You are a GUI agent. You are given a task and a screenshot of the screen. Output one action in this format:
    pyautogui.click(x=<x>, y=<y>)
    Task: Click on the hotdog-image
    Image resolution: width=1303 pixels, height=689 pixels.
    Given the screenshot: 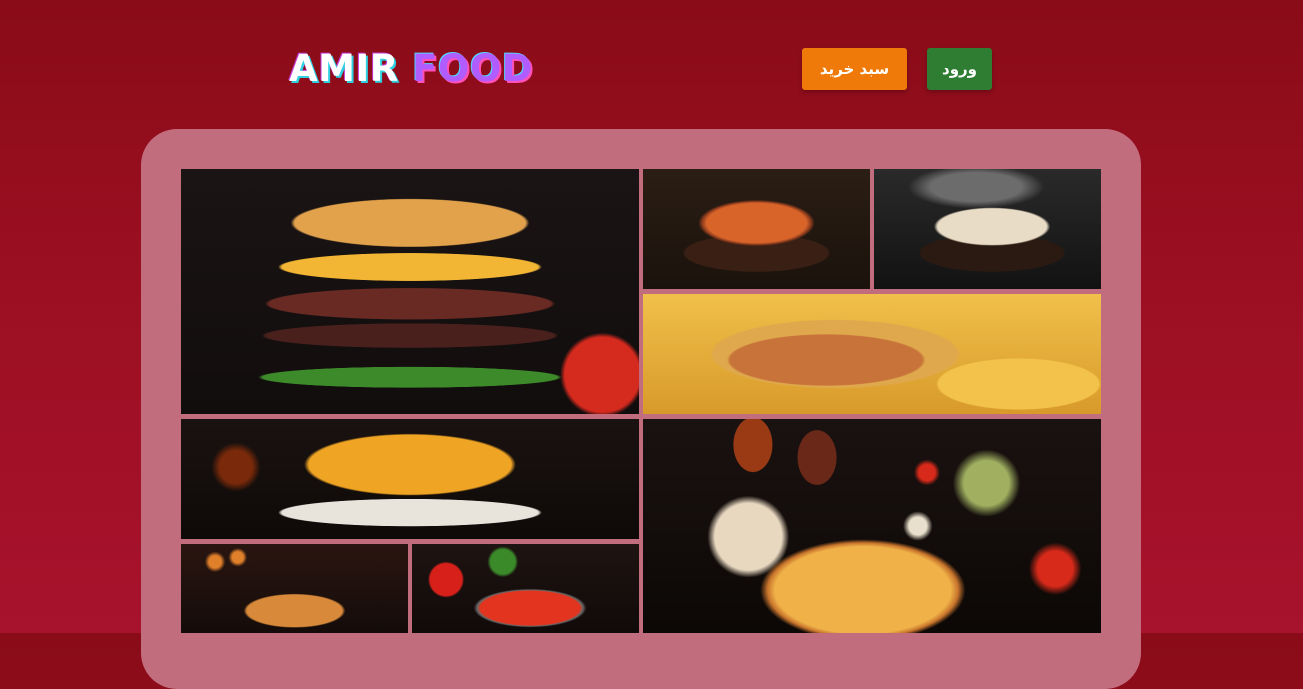 What is the action you would take?
    pyautogui.click(x=872, y=354)
    